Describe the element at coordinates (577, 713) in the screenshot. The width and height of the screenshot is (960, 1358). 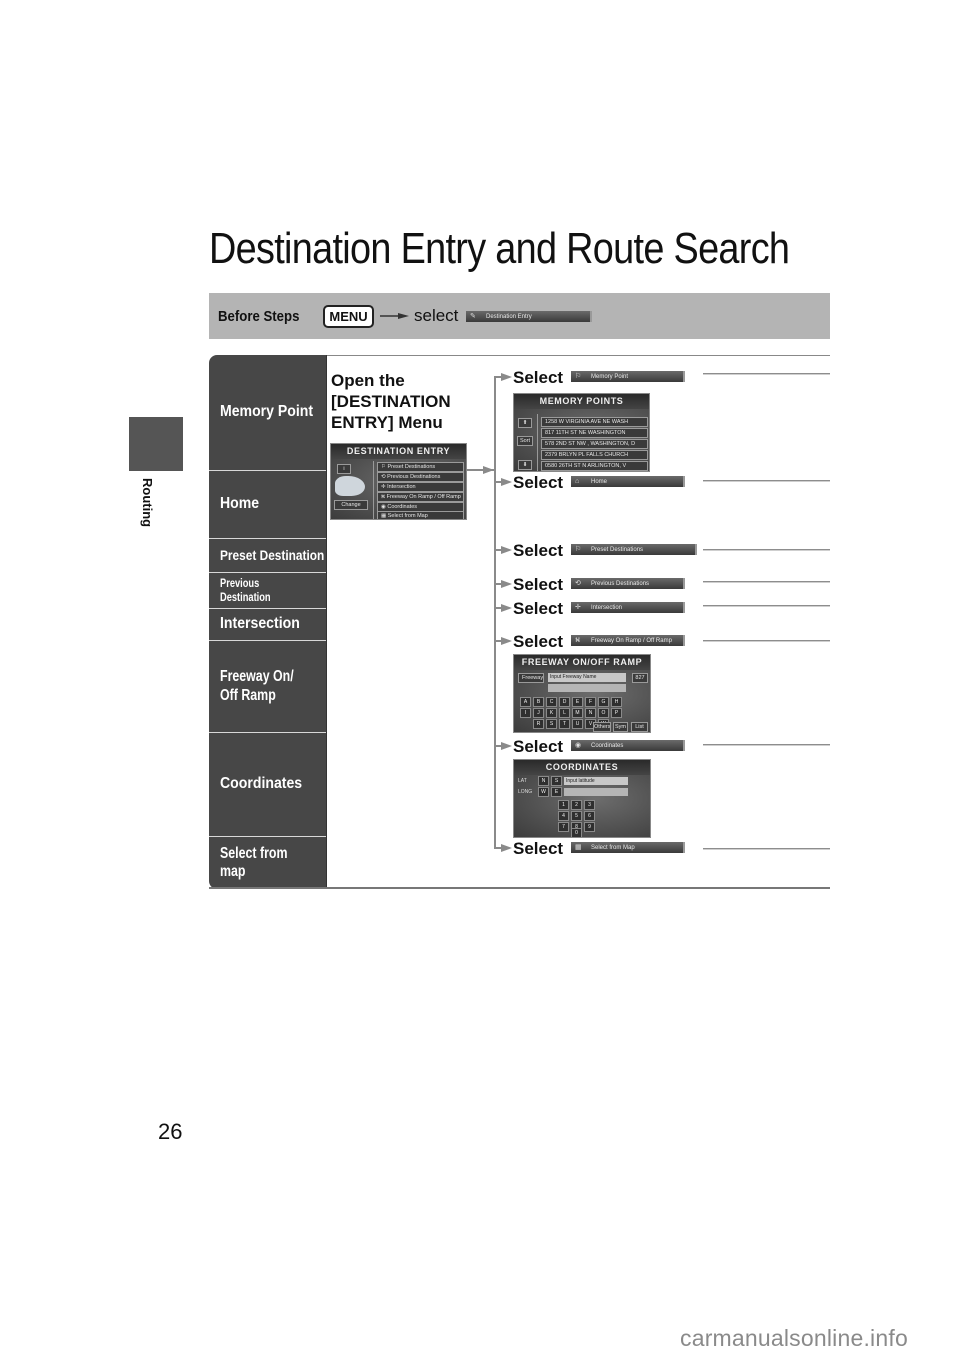
I see `key: M` at that location.